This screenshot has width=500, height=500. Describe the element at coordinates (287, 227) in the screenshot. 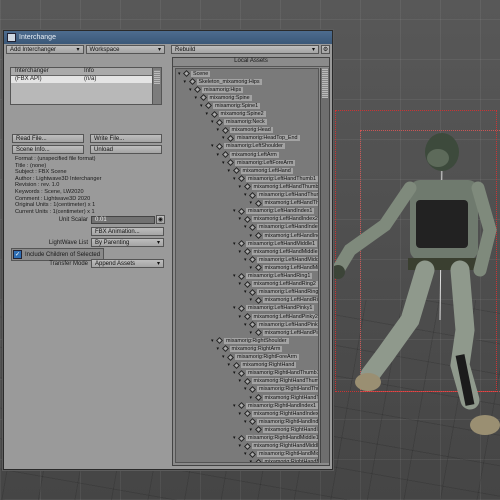

I see `tree-node-label: mixamorig:LeftHandIndex3` at that location.